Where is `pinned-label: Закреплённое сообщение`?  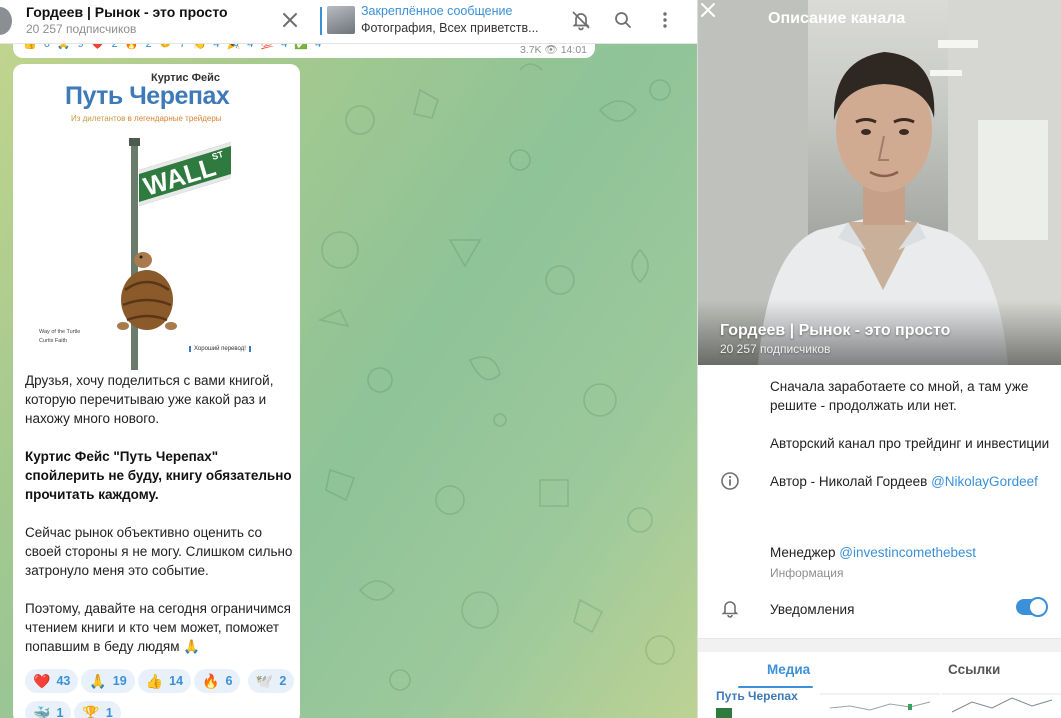 pinned-label: Закреплённое сообщение is located at coordinates (436, 11).